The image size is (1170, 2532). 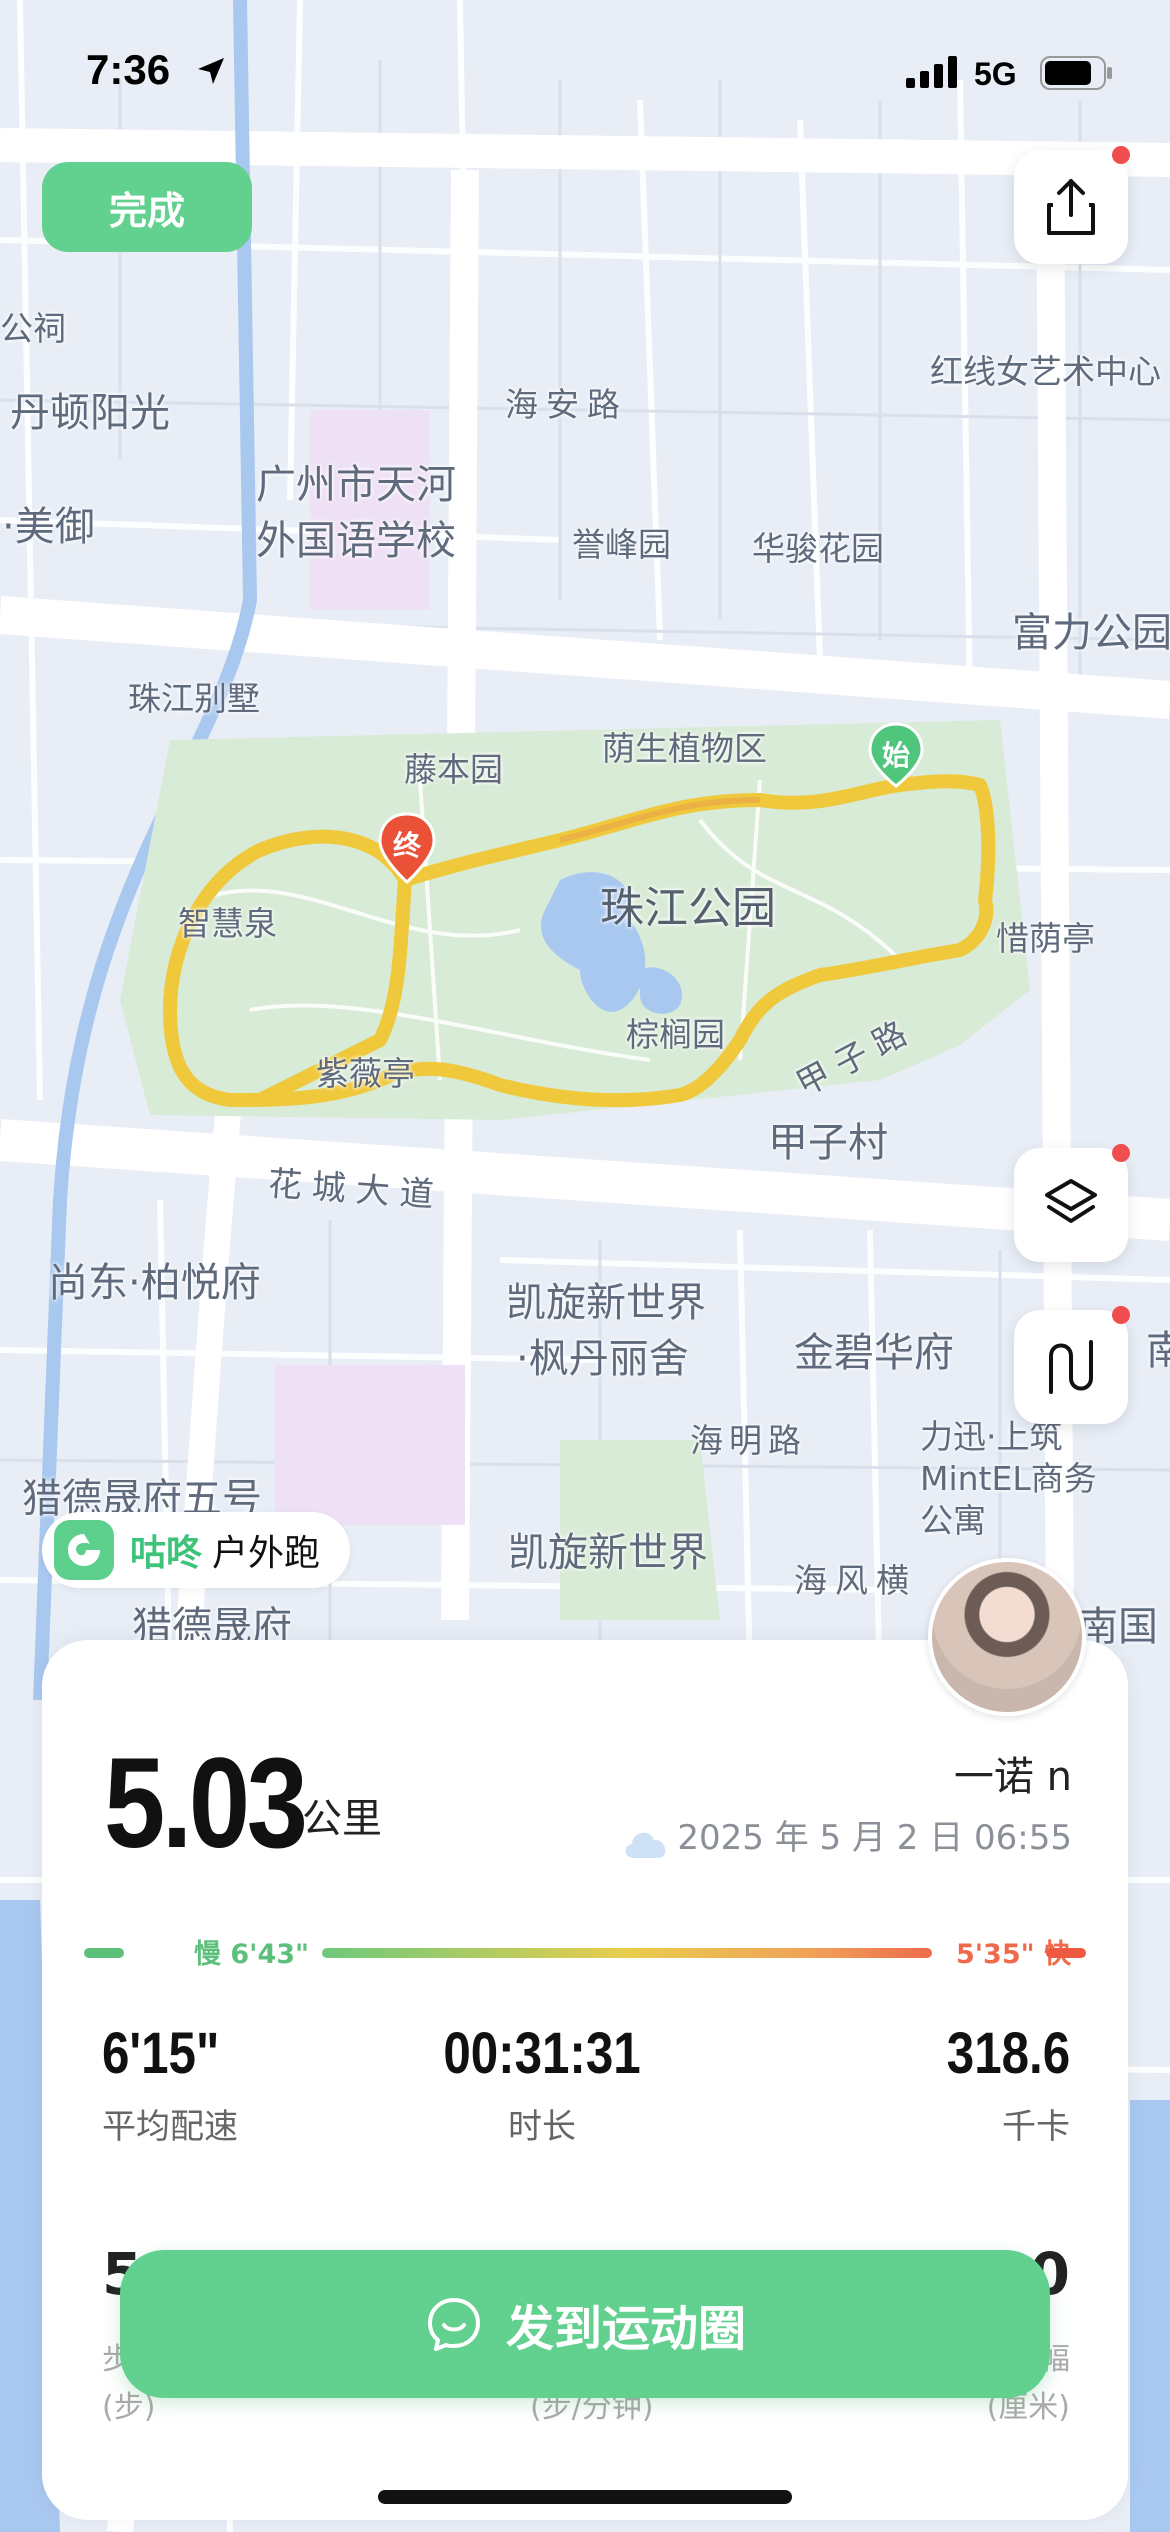 What do you see at coordinates (1045, 371) in the screenshot?
I see `map-label: 红线女艺术中心` at bounding box center [1045, 371].